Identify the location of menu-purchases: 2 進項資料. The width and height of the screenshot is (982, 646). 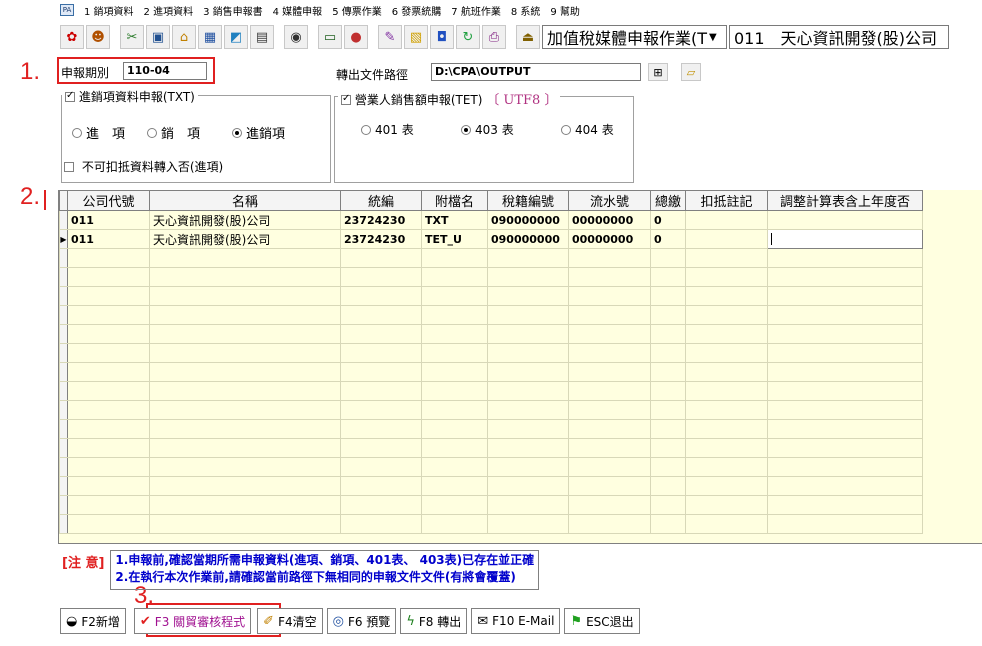
(169, 10).